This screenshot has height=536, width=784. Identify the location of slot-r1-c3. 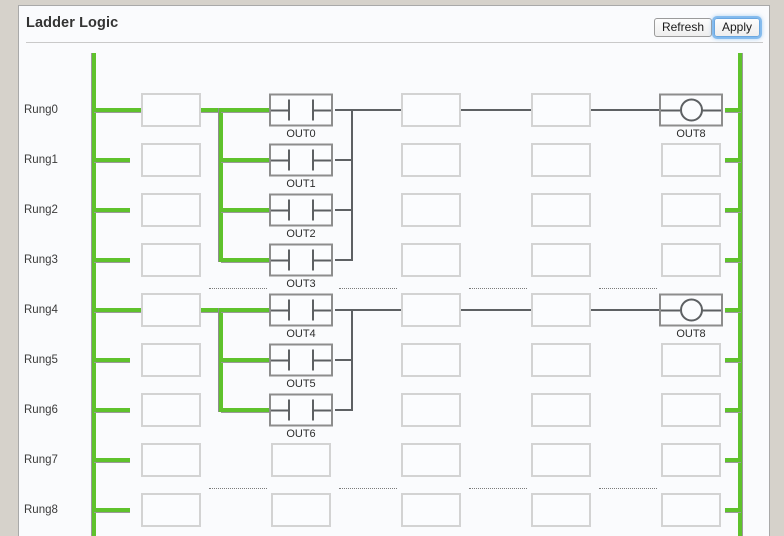
(561, 160).